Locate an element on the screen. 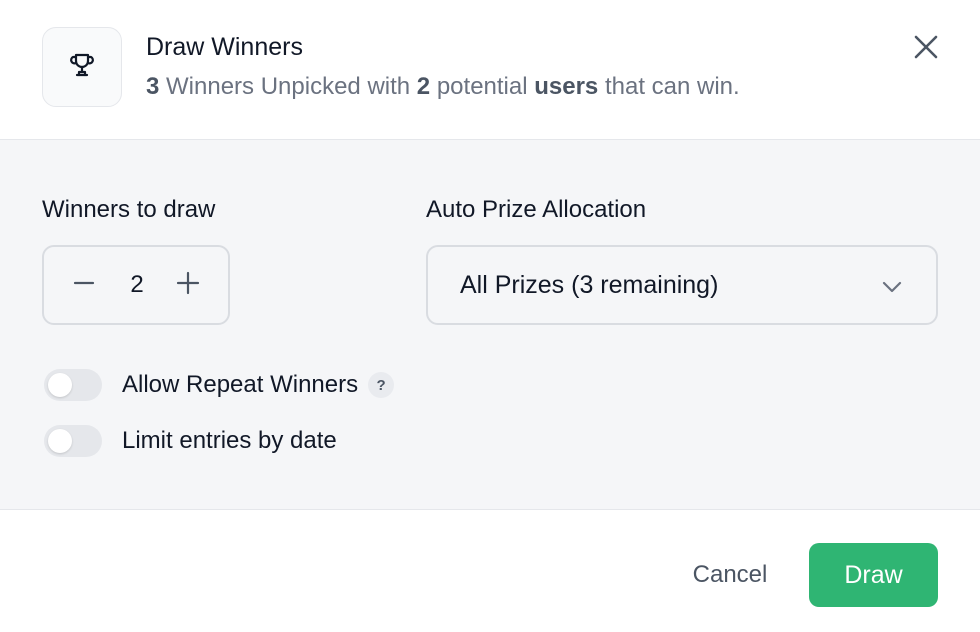 The width and height of the screenshot is (980, 632). prize-allocation-label: Auto Prize Allocation is located at coordinates (536, 209).